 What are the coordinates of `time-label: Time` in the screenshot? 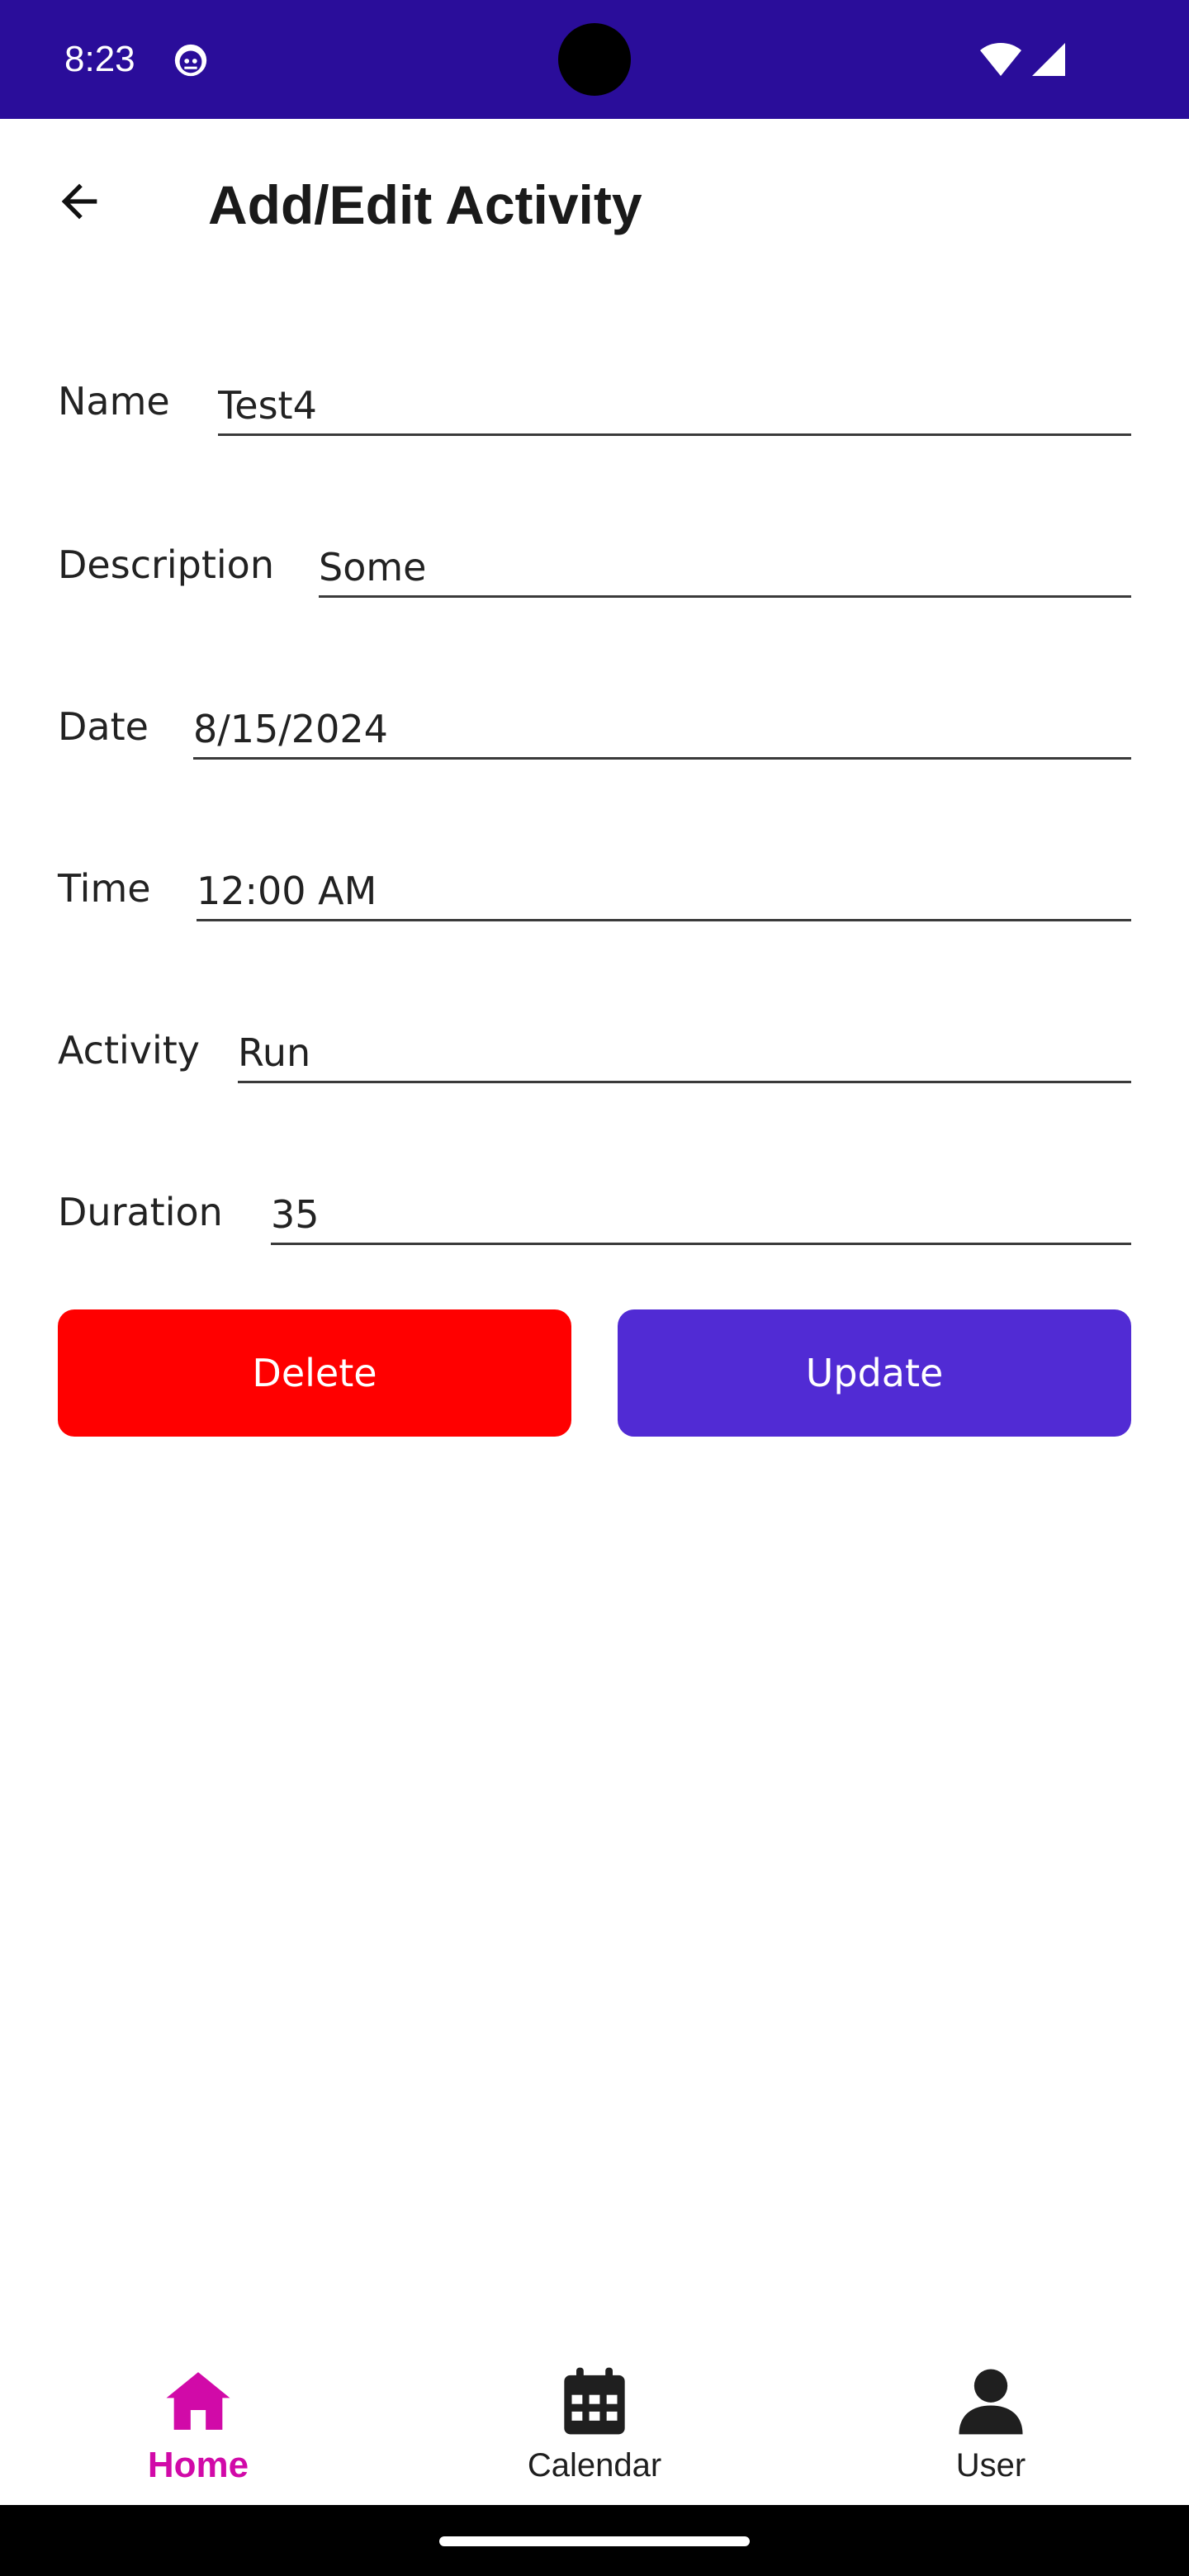 It's located at (104, 888).